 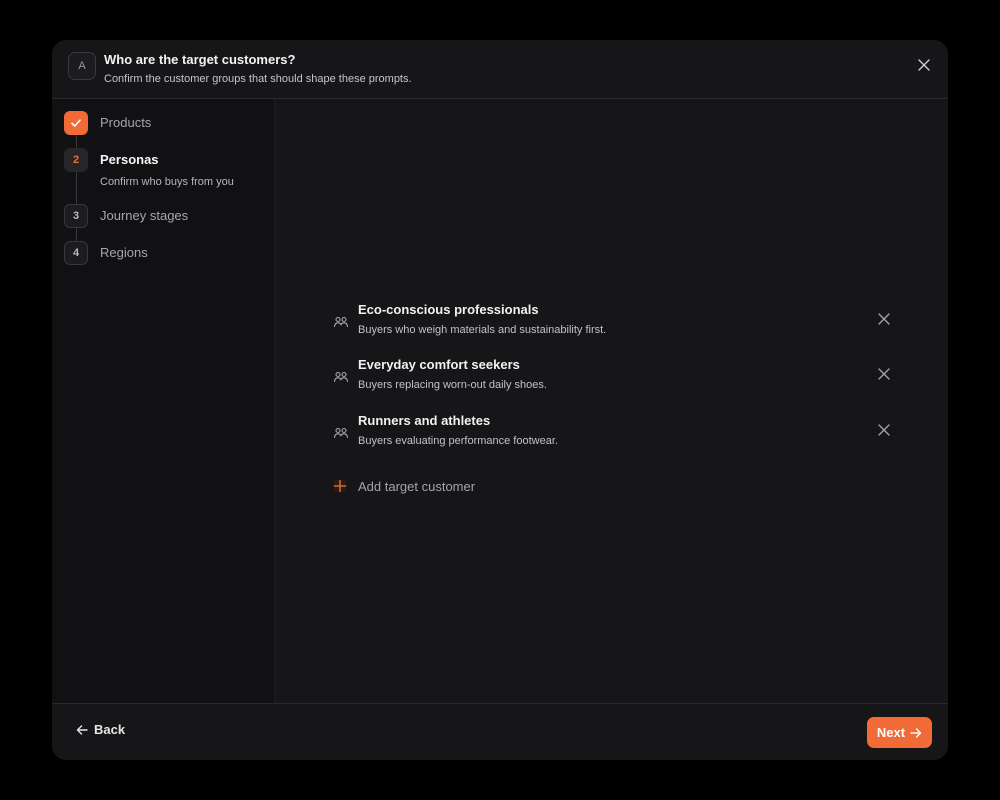 I want to click on close-button, so click(x=924, y=65).